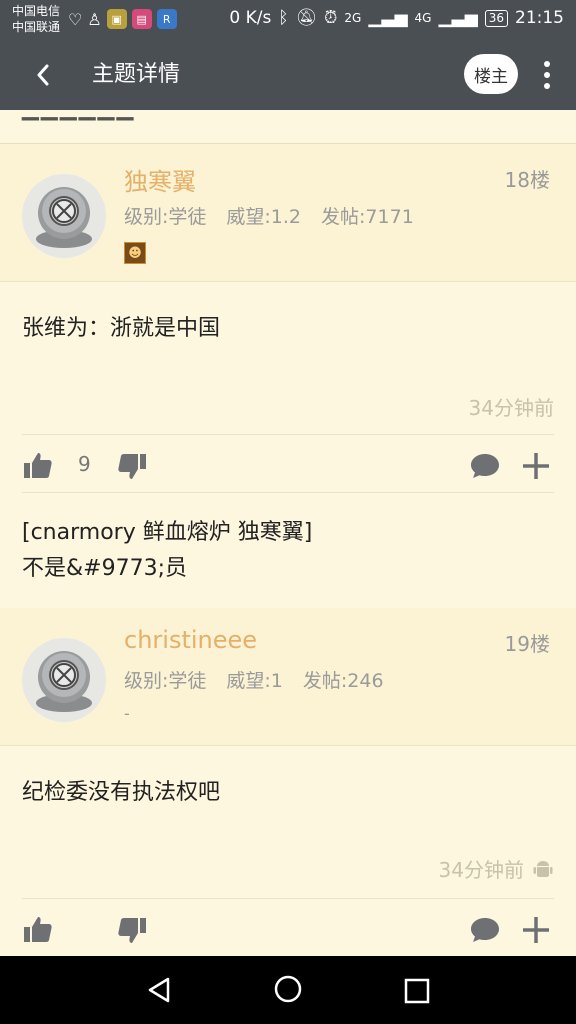 The height and width of the screenshot is (1024, 576). I want to click on like-count: 9, so click(84, 464).